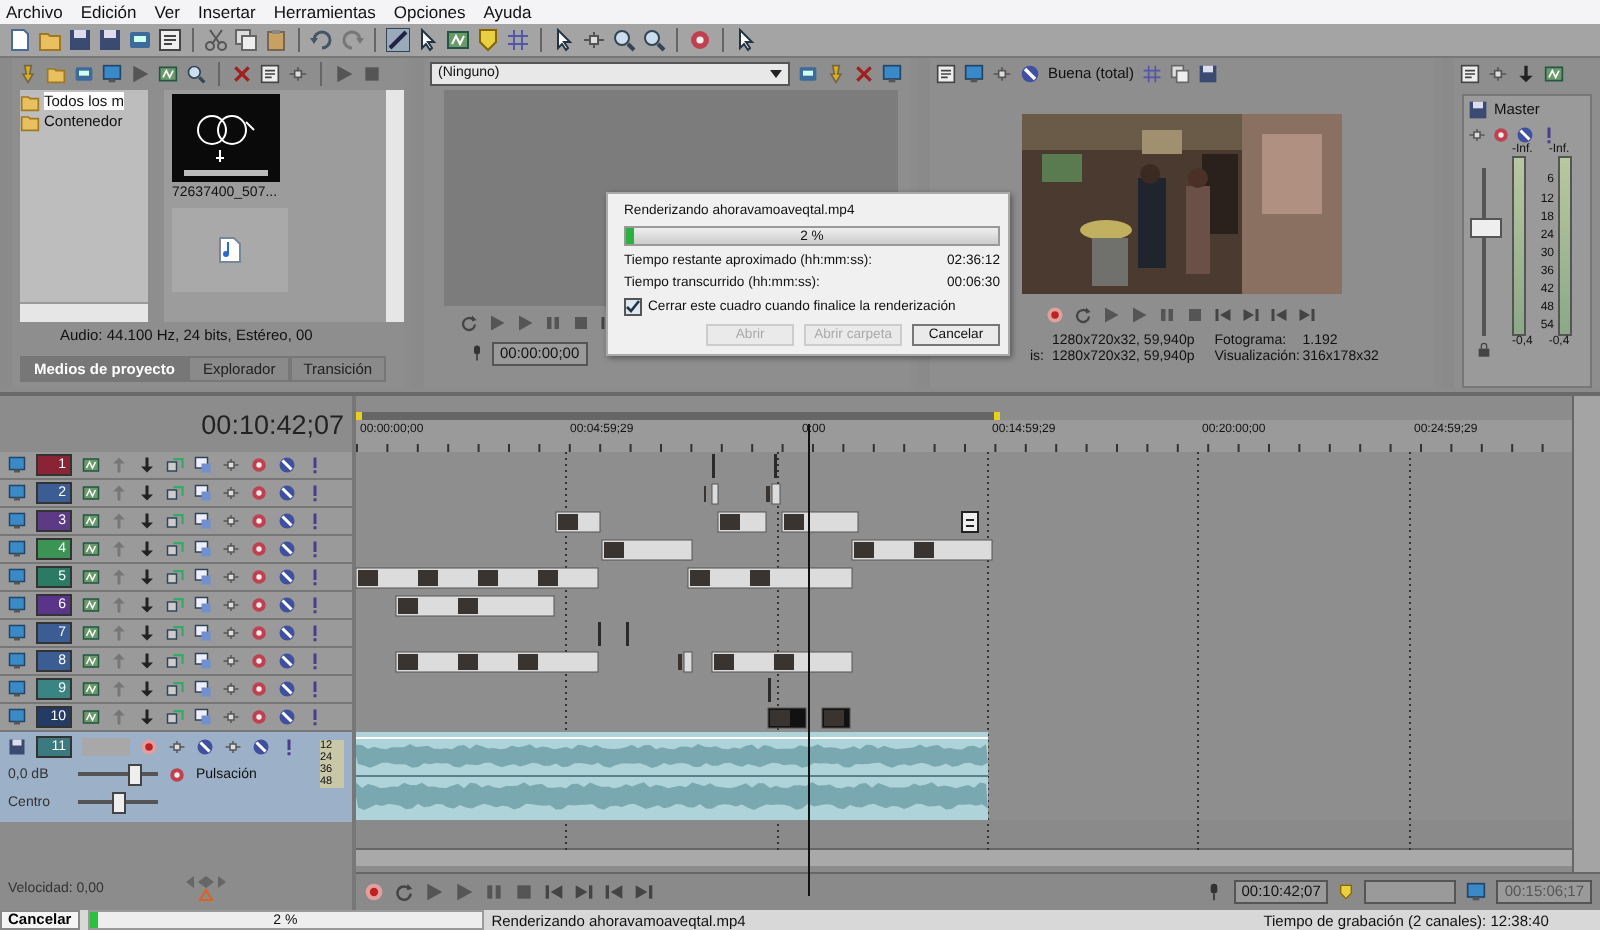 Image resolution: width=1600 pixels, height=930 pixels. I want to click on menu-item: Insertar, so click(227, 11).